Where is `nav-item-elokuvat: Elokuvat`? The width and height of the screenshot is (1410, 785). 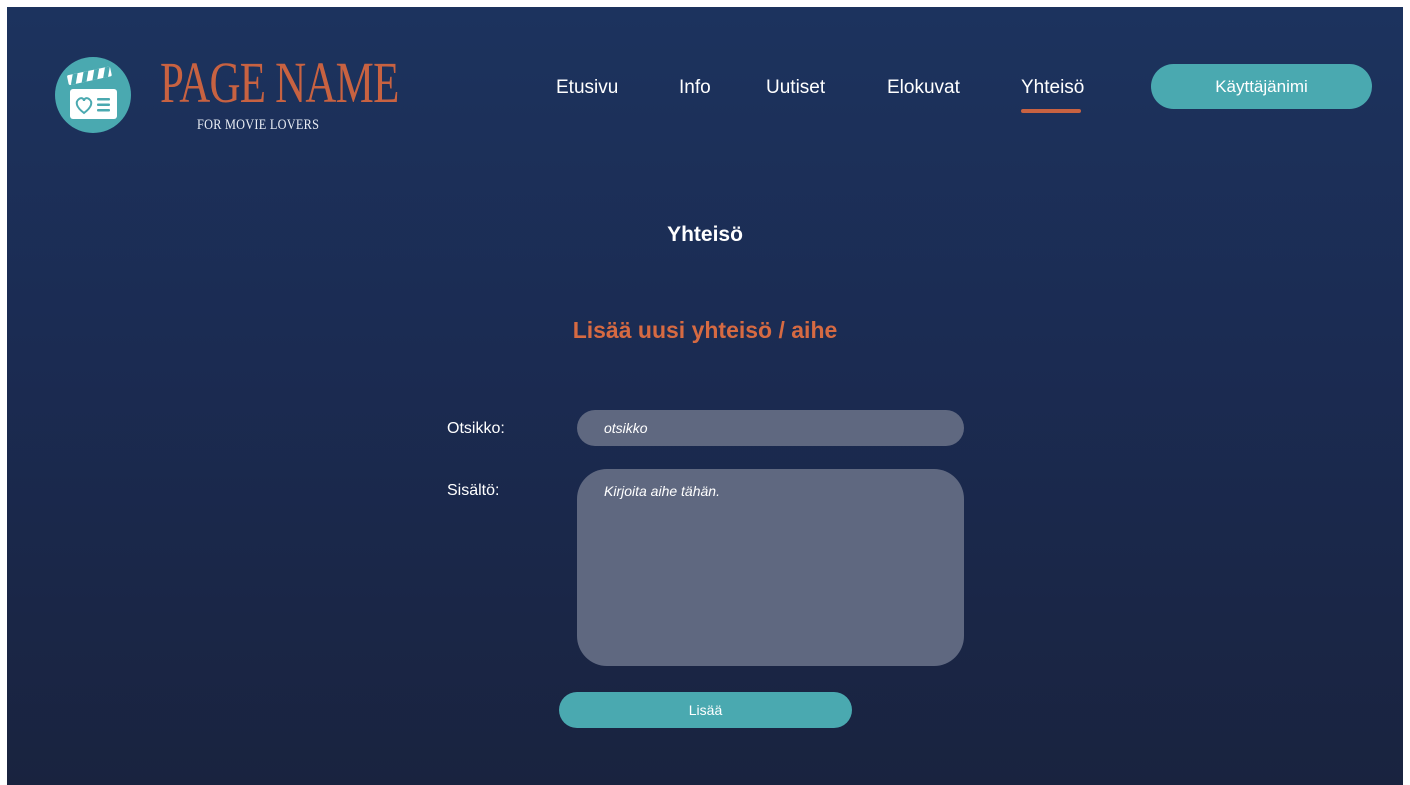 nav-item-elokuvat: Elokuvat is located at coordinates (923, 88).